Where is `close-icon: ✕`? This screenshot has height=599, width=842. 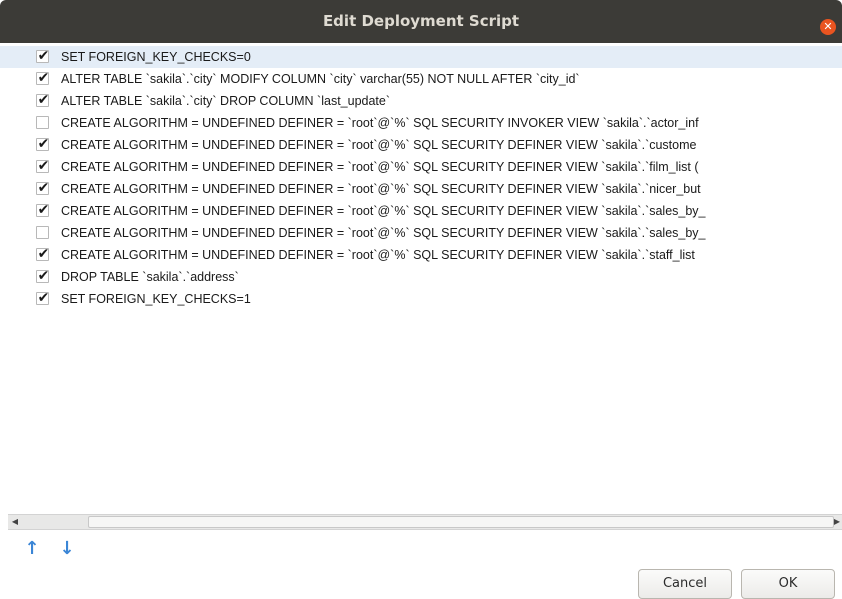 close-icon: ✕ is located at coordinates (828, 27).